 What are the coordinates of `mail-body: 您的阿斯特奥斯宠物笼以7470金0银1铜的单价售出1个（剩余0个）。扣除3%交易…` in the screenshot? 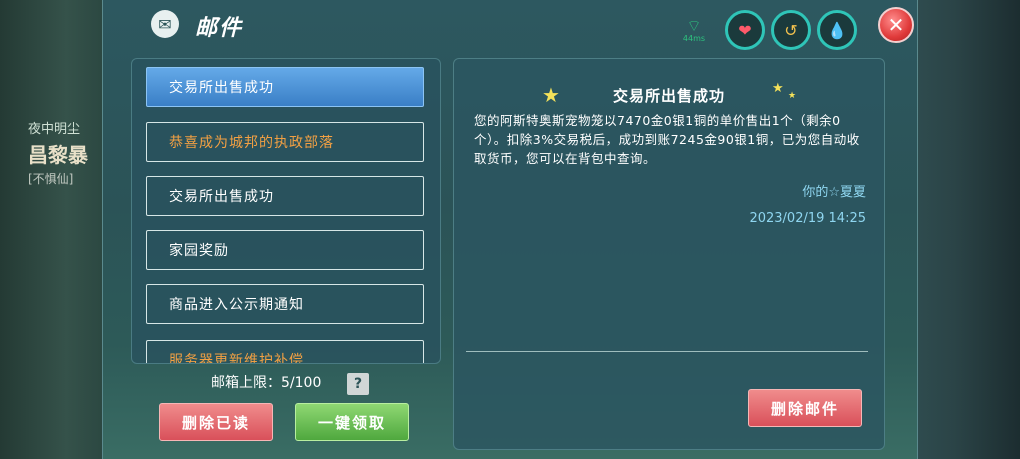 It's located at (667, 139).